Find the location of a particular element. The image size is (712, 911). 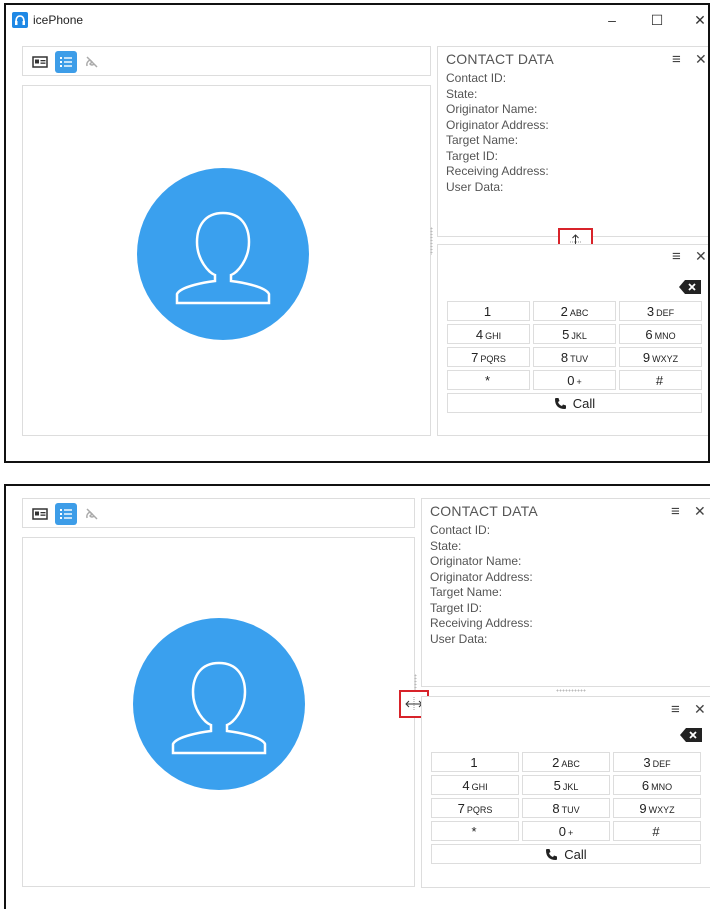

app-icon is located at coordinates (20, 20).